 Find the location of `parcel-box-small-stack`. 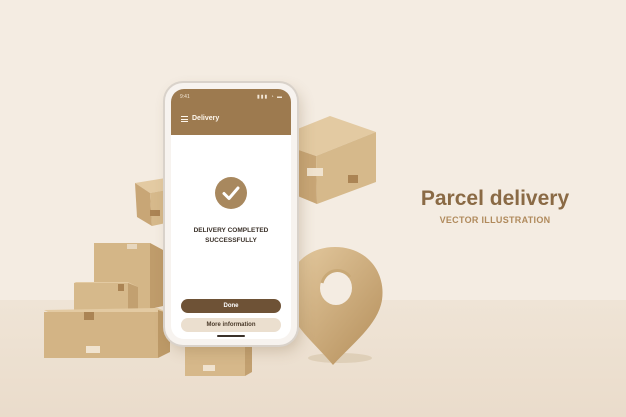

parcel-box-small-stack is located at coordinates (106, 296).